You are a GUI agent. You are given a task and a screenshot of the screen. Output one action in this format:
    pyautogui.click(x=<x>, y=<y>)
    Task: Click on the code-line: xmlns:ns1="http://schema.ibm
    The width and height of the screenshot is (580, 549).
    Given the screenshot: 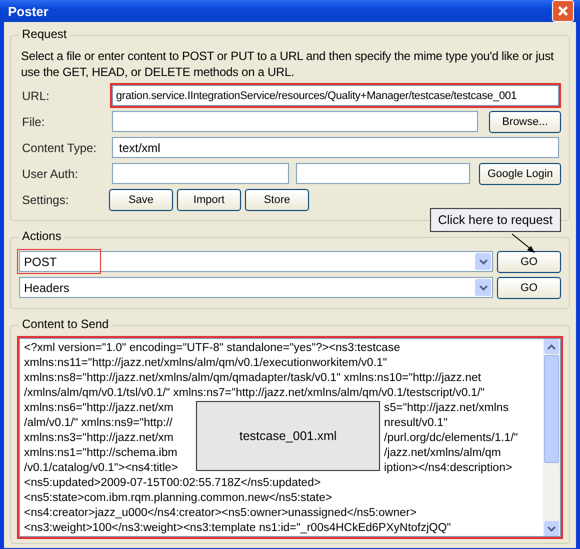 What is the action you would take?
    pyautogui.click(x=101, y=453)
    